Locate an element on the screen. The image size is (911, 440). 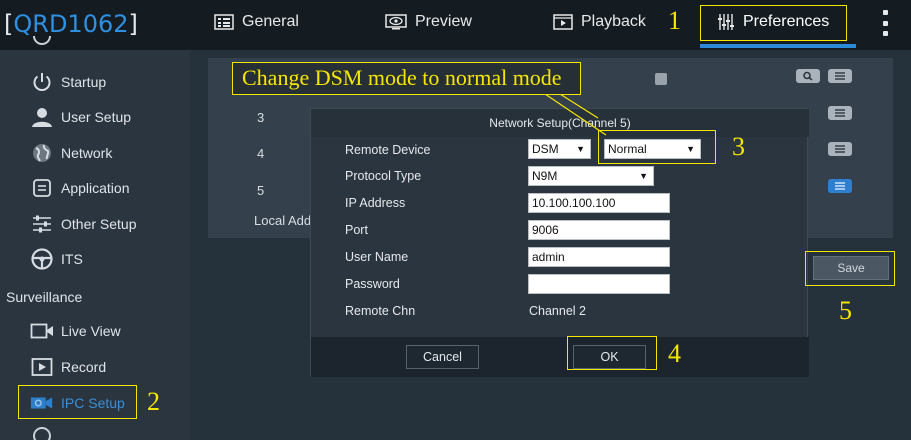
annotation-step-5: 5 is located at coordinates (845, 310).